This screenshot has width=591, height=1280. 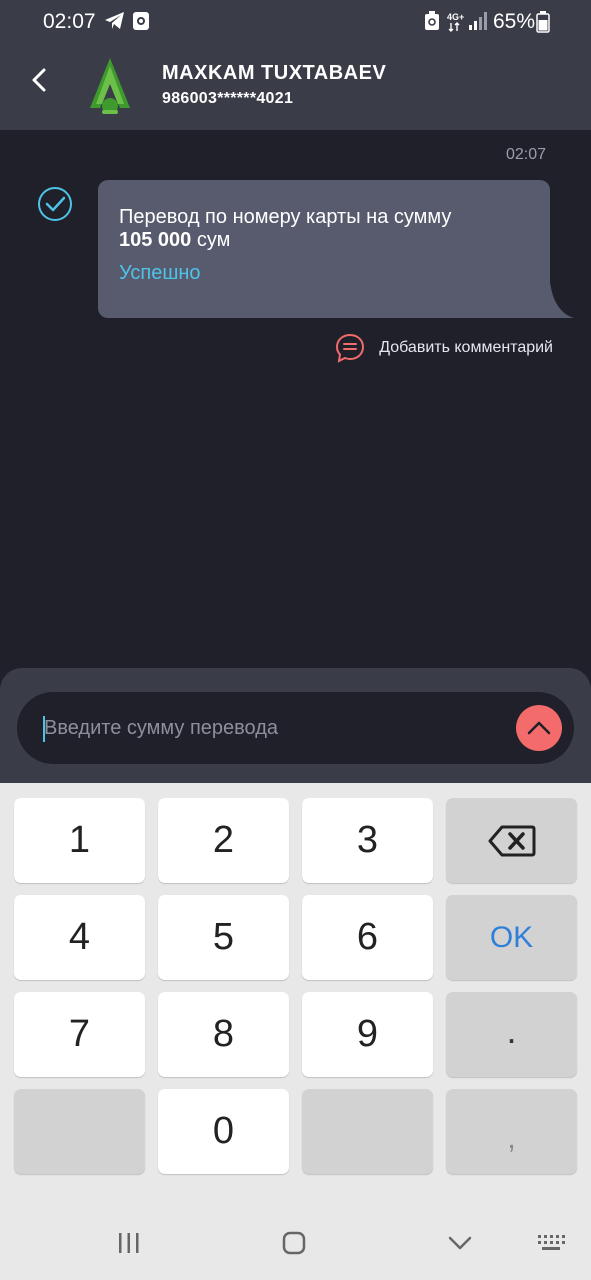 I want to click on empty-key-right, so click(x=367, y=1131).